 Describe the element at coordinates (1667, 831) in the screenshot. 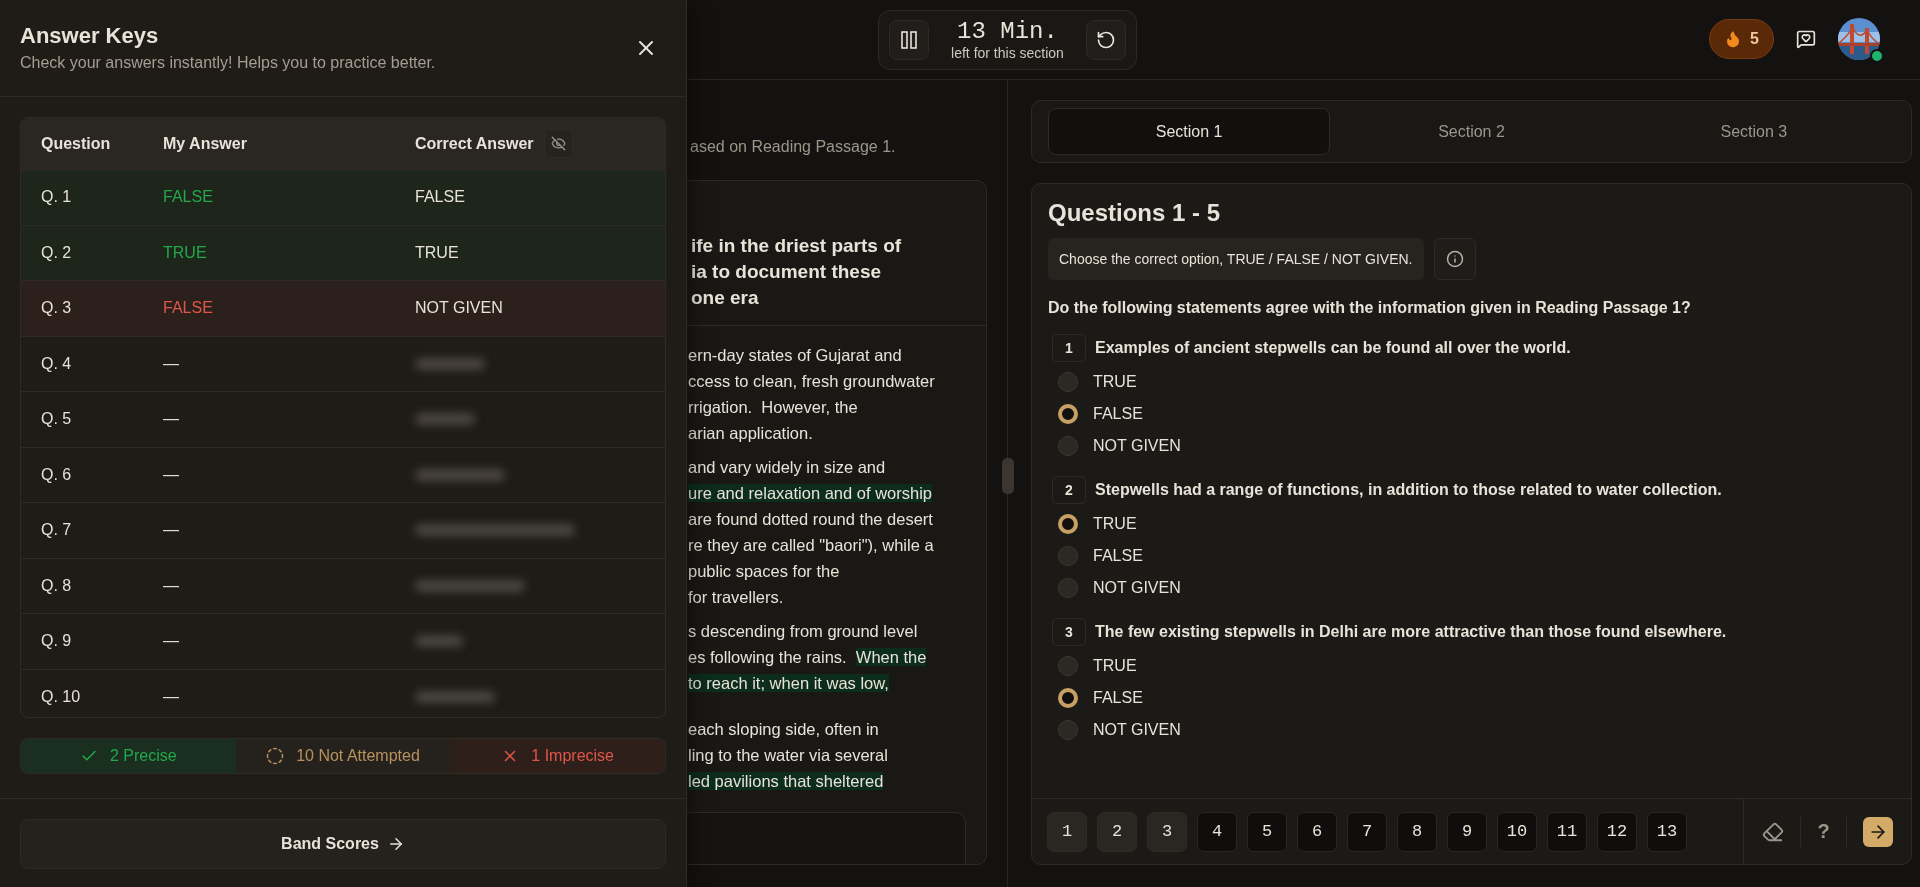

I see `question-page-button: 13` at that location.